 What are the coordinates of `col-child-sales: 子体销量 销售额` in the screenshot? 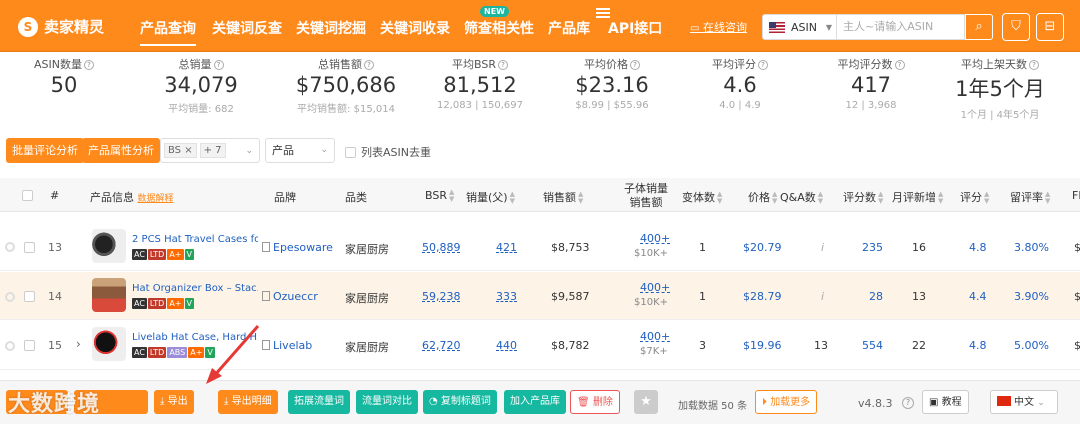 It's located at (646, 196).